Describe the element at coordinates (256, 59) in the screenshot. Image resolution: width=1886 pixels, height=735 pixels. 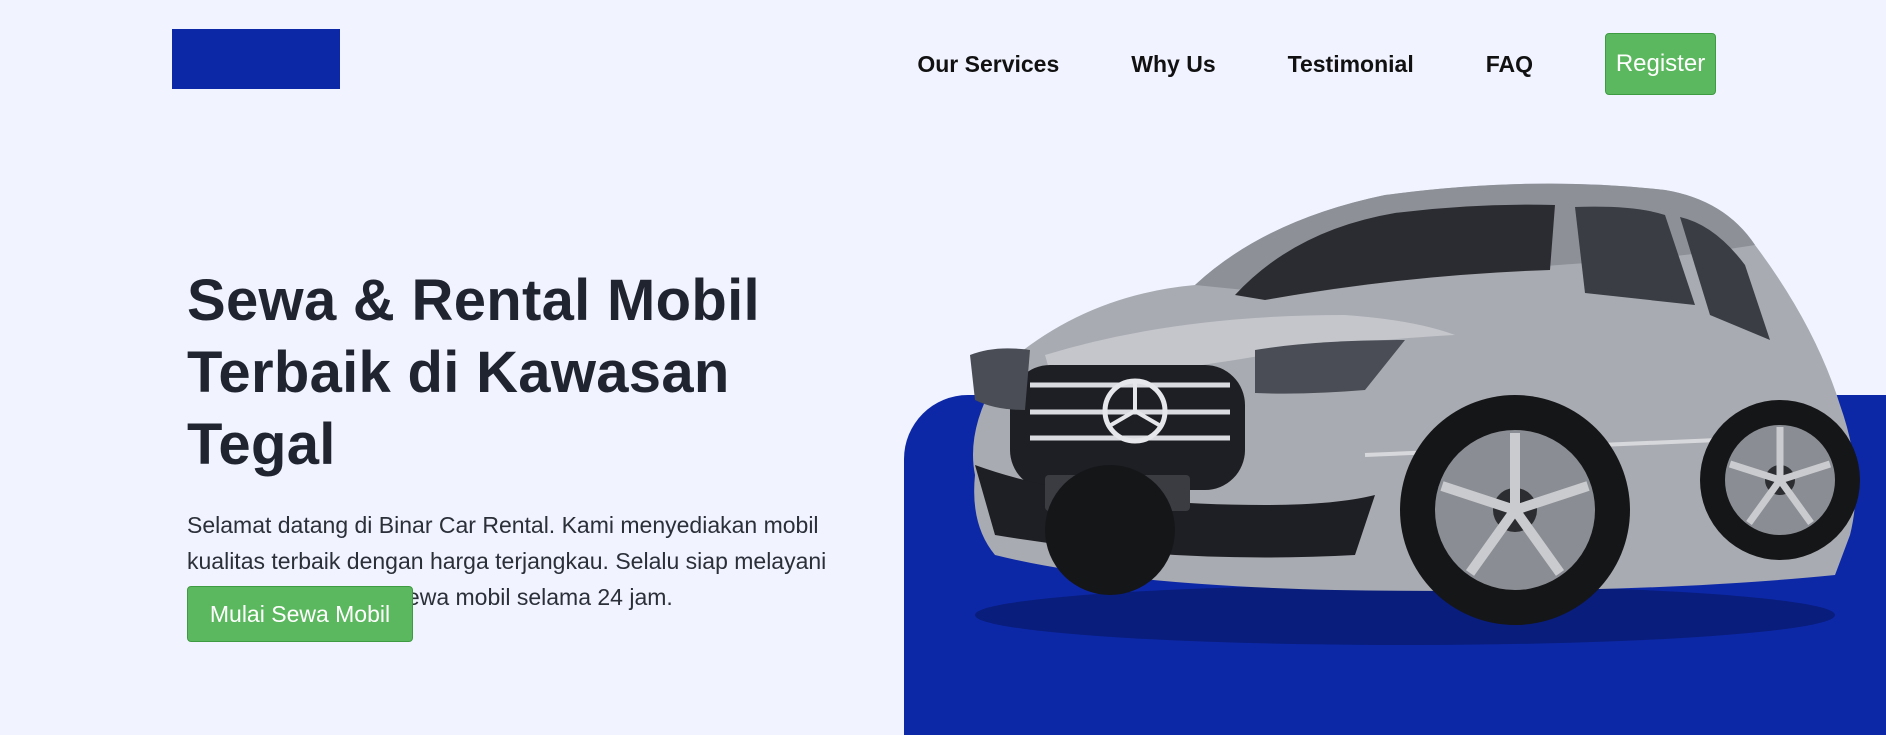
I see `logo` at that location.